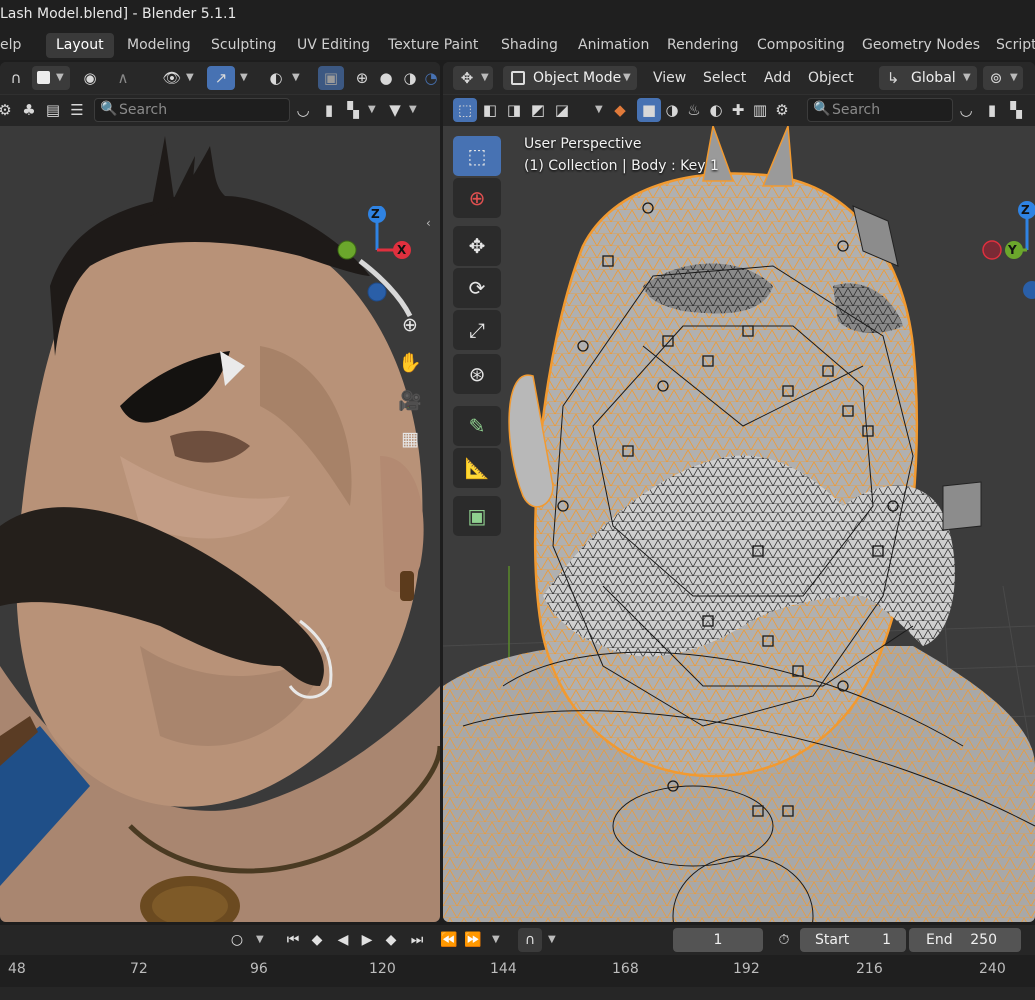 The height and width of the screenshot is (1000, 1035). I want to click on left-search-field: 🔍, so click(192, 110).